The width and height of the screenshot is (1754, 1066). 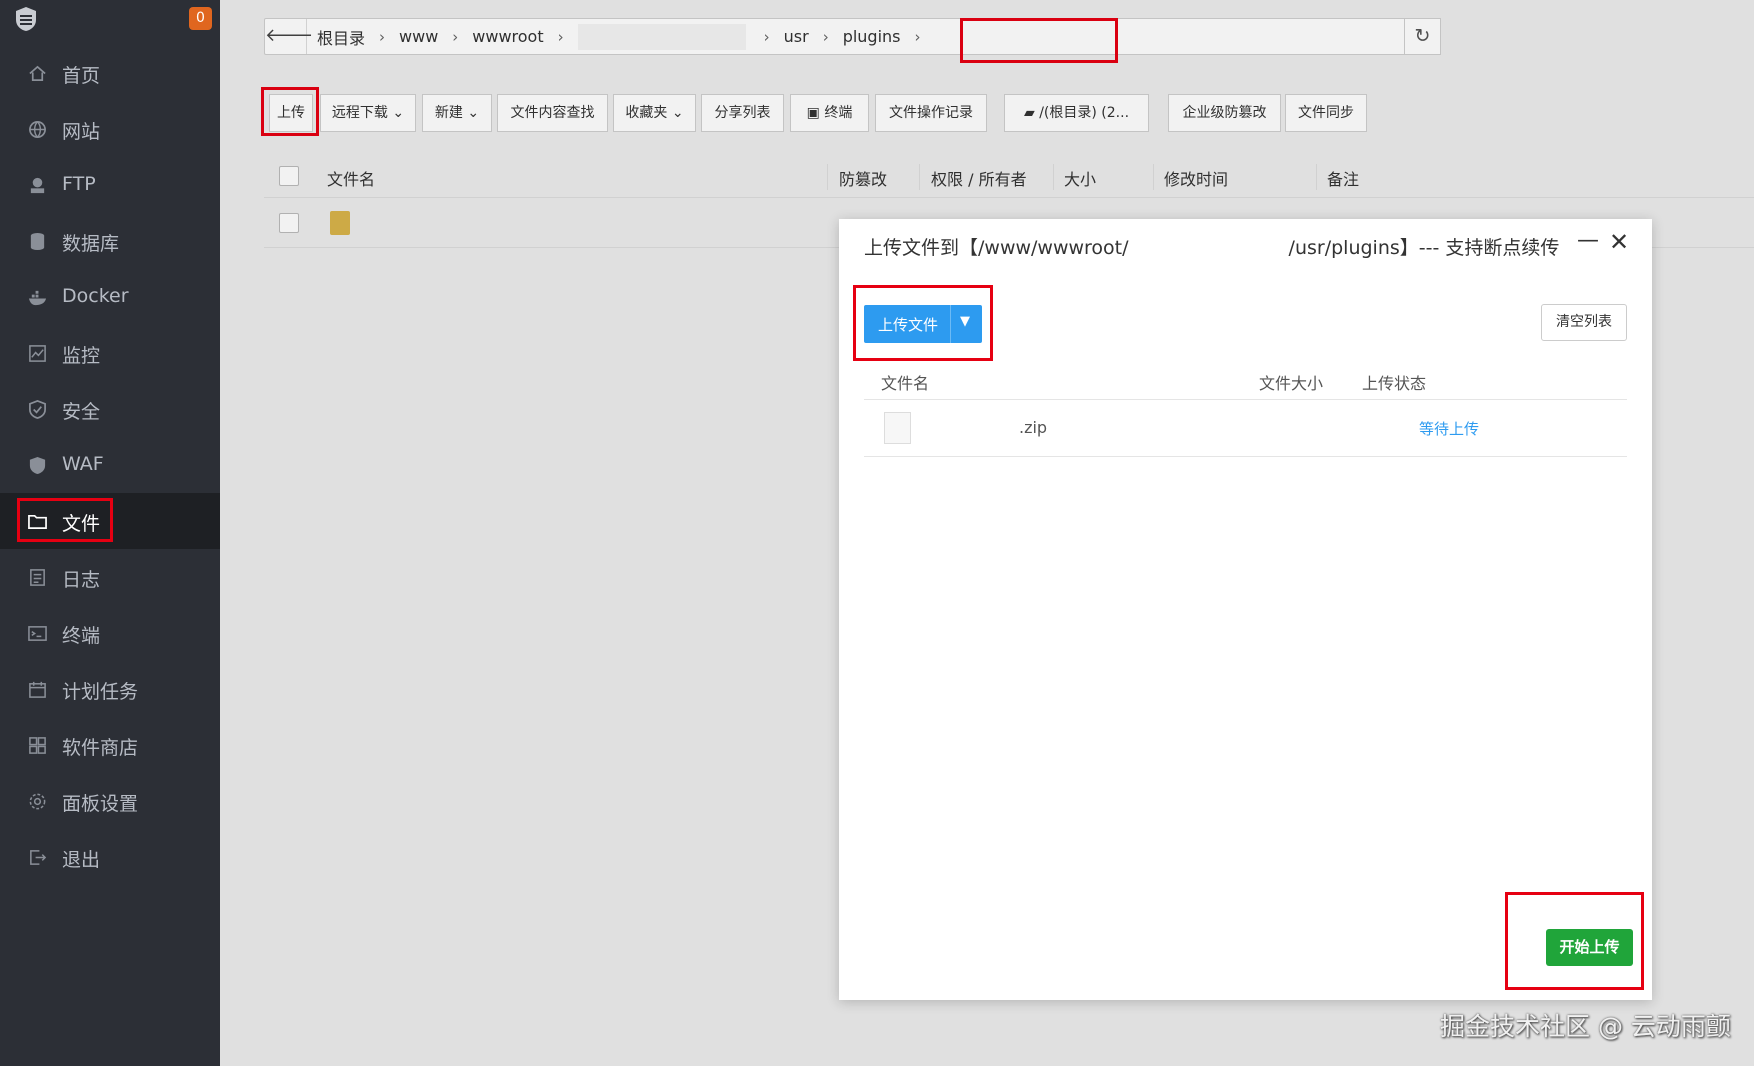 I want to click on upload-list-row: .zip 等待上传, so click(x=1245, y=429).